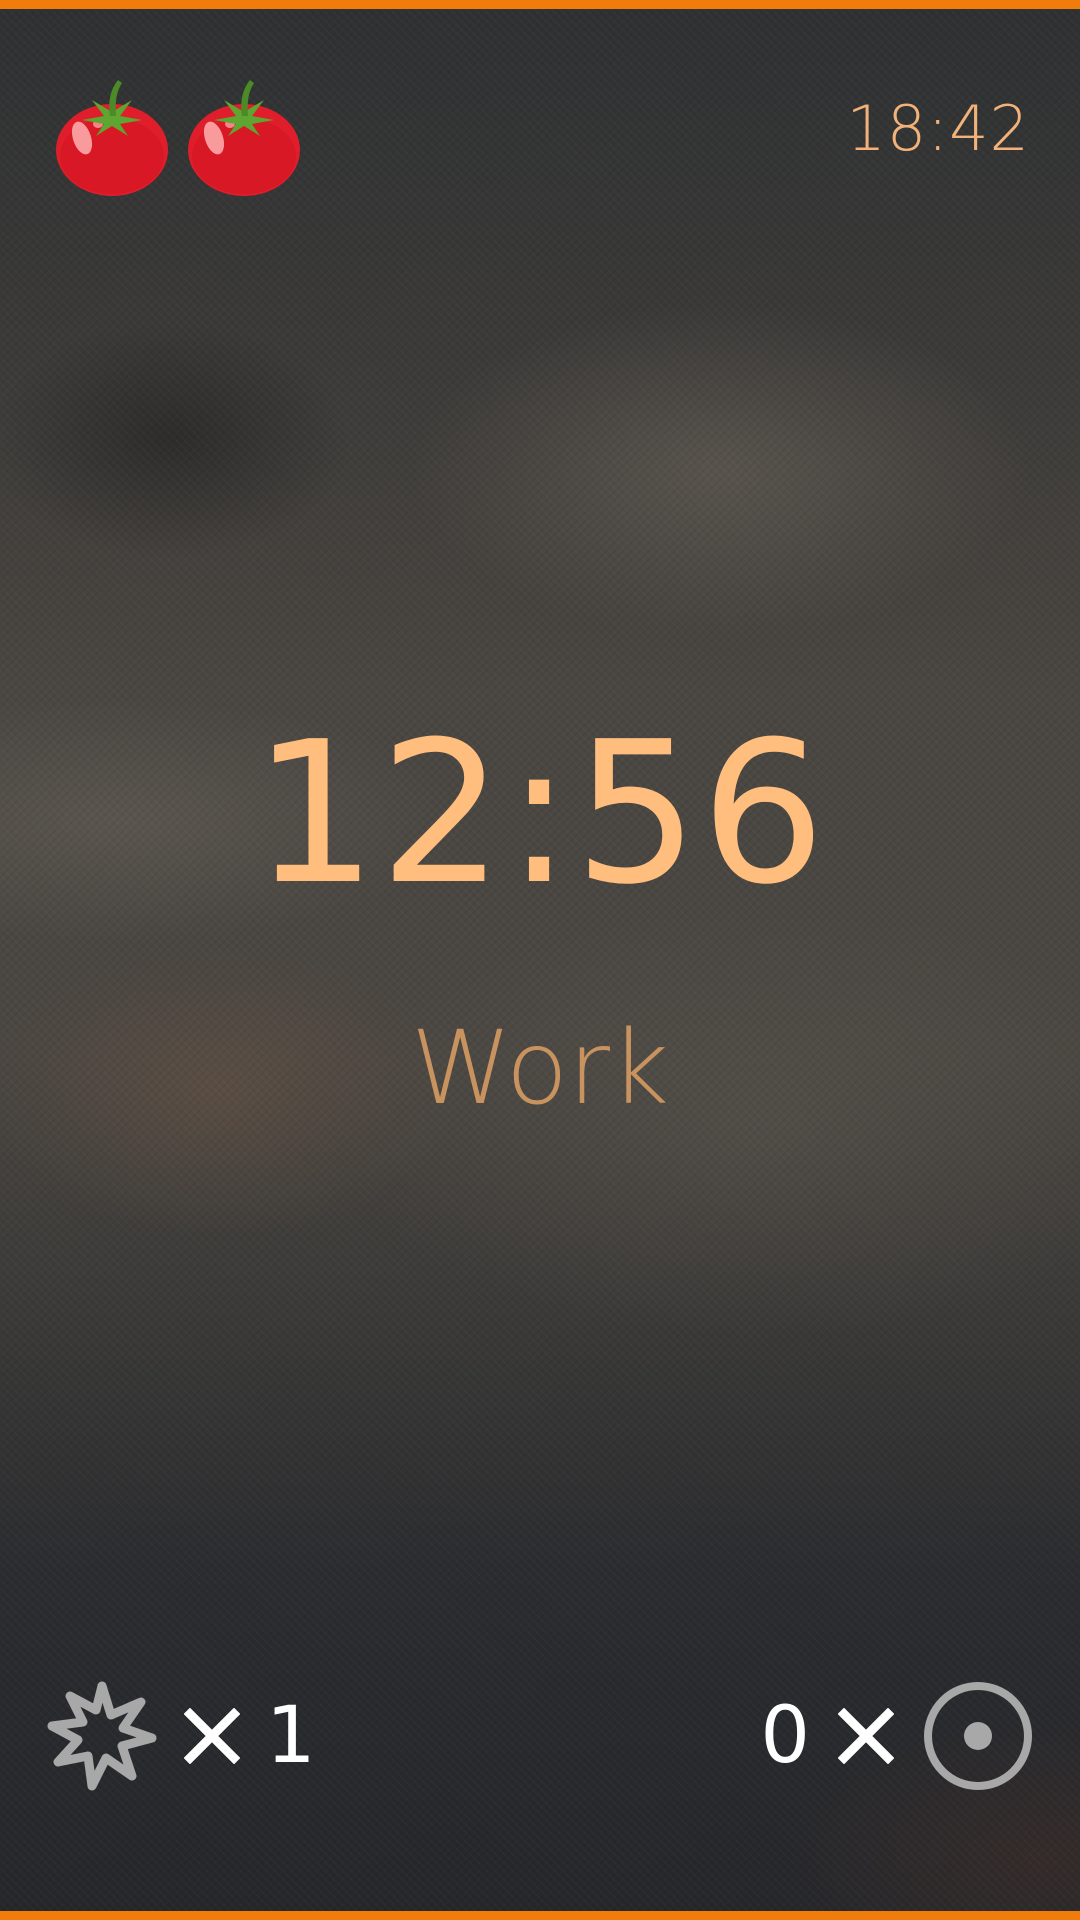 The image size is (1080, 1920). What do you see at coordinates (540, 4) in the screenshot?
I see `top-accent-bar` at bounding box center [540, 4].